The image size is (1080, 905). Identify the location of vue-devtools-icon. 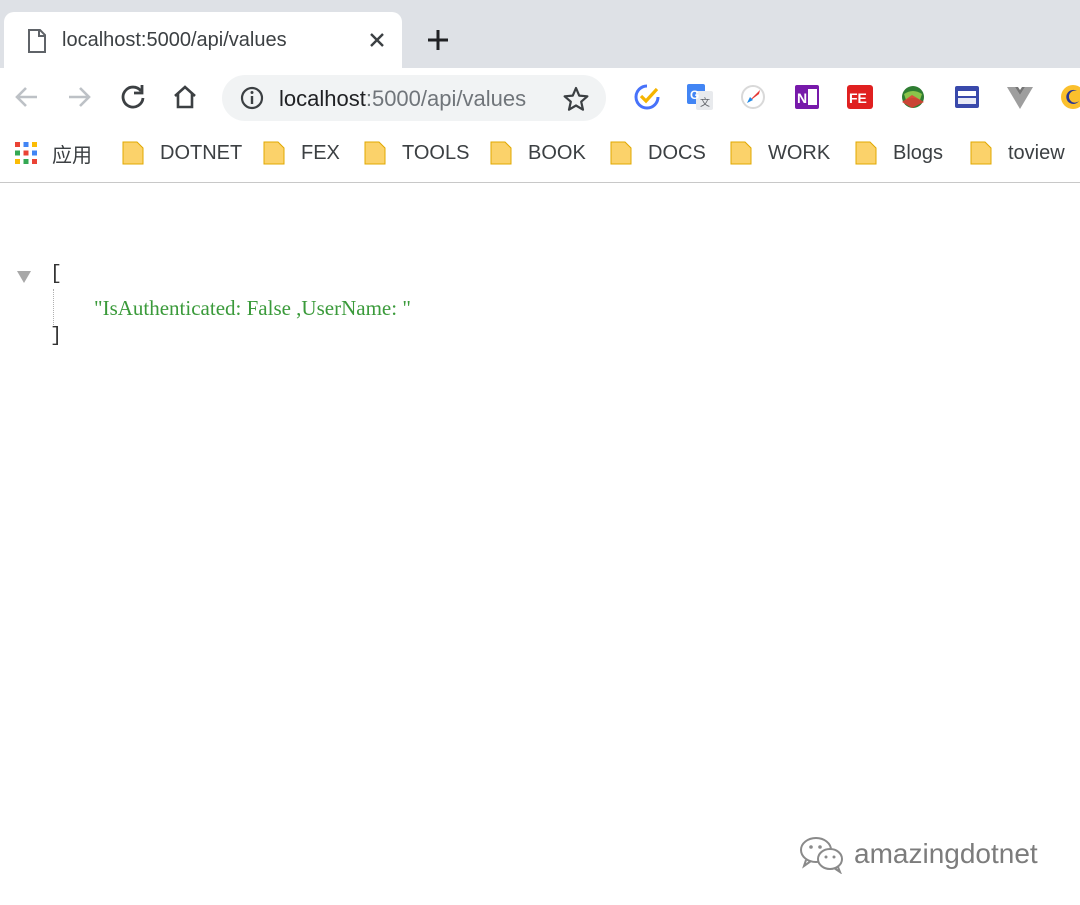
(1020, 97).